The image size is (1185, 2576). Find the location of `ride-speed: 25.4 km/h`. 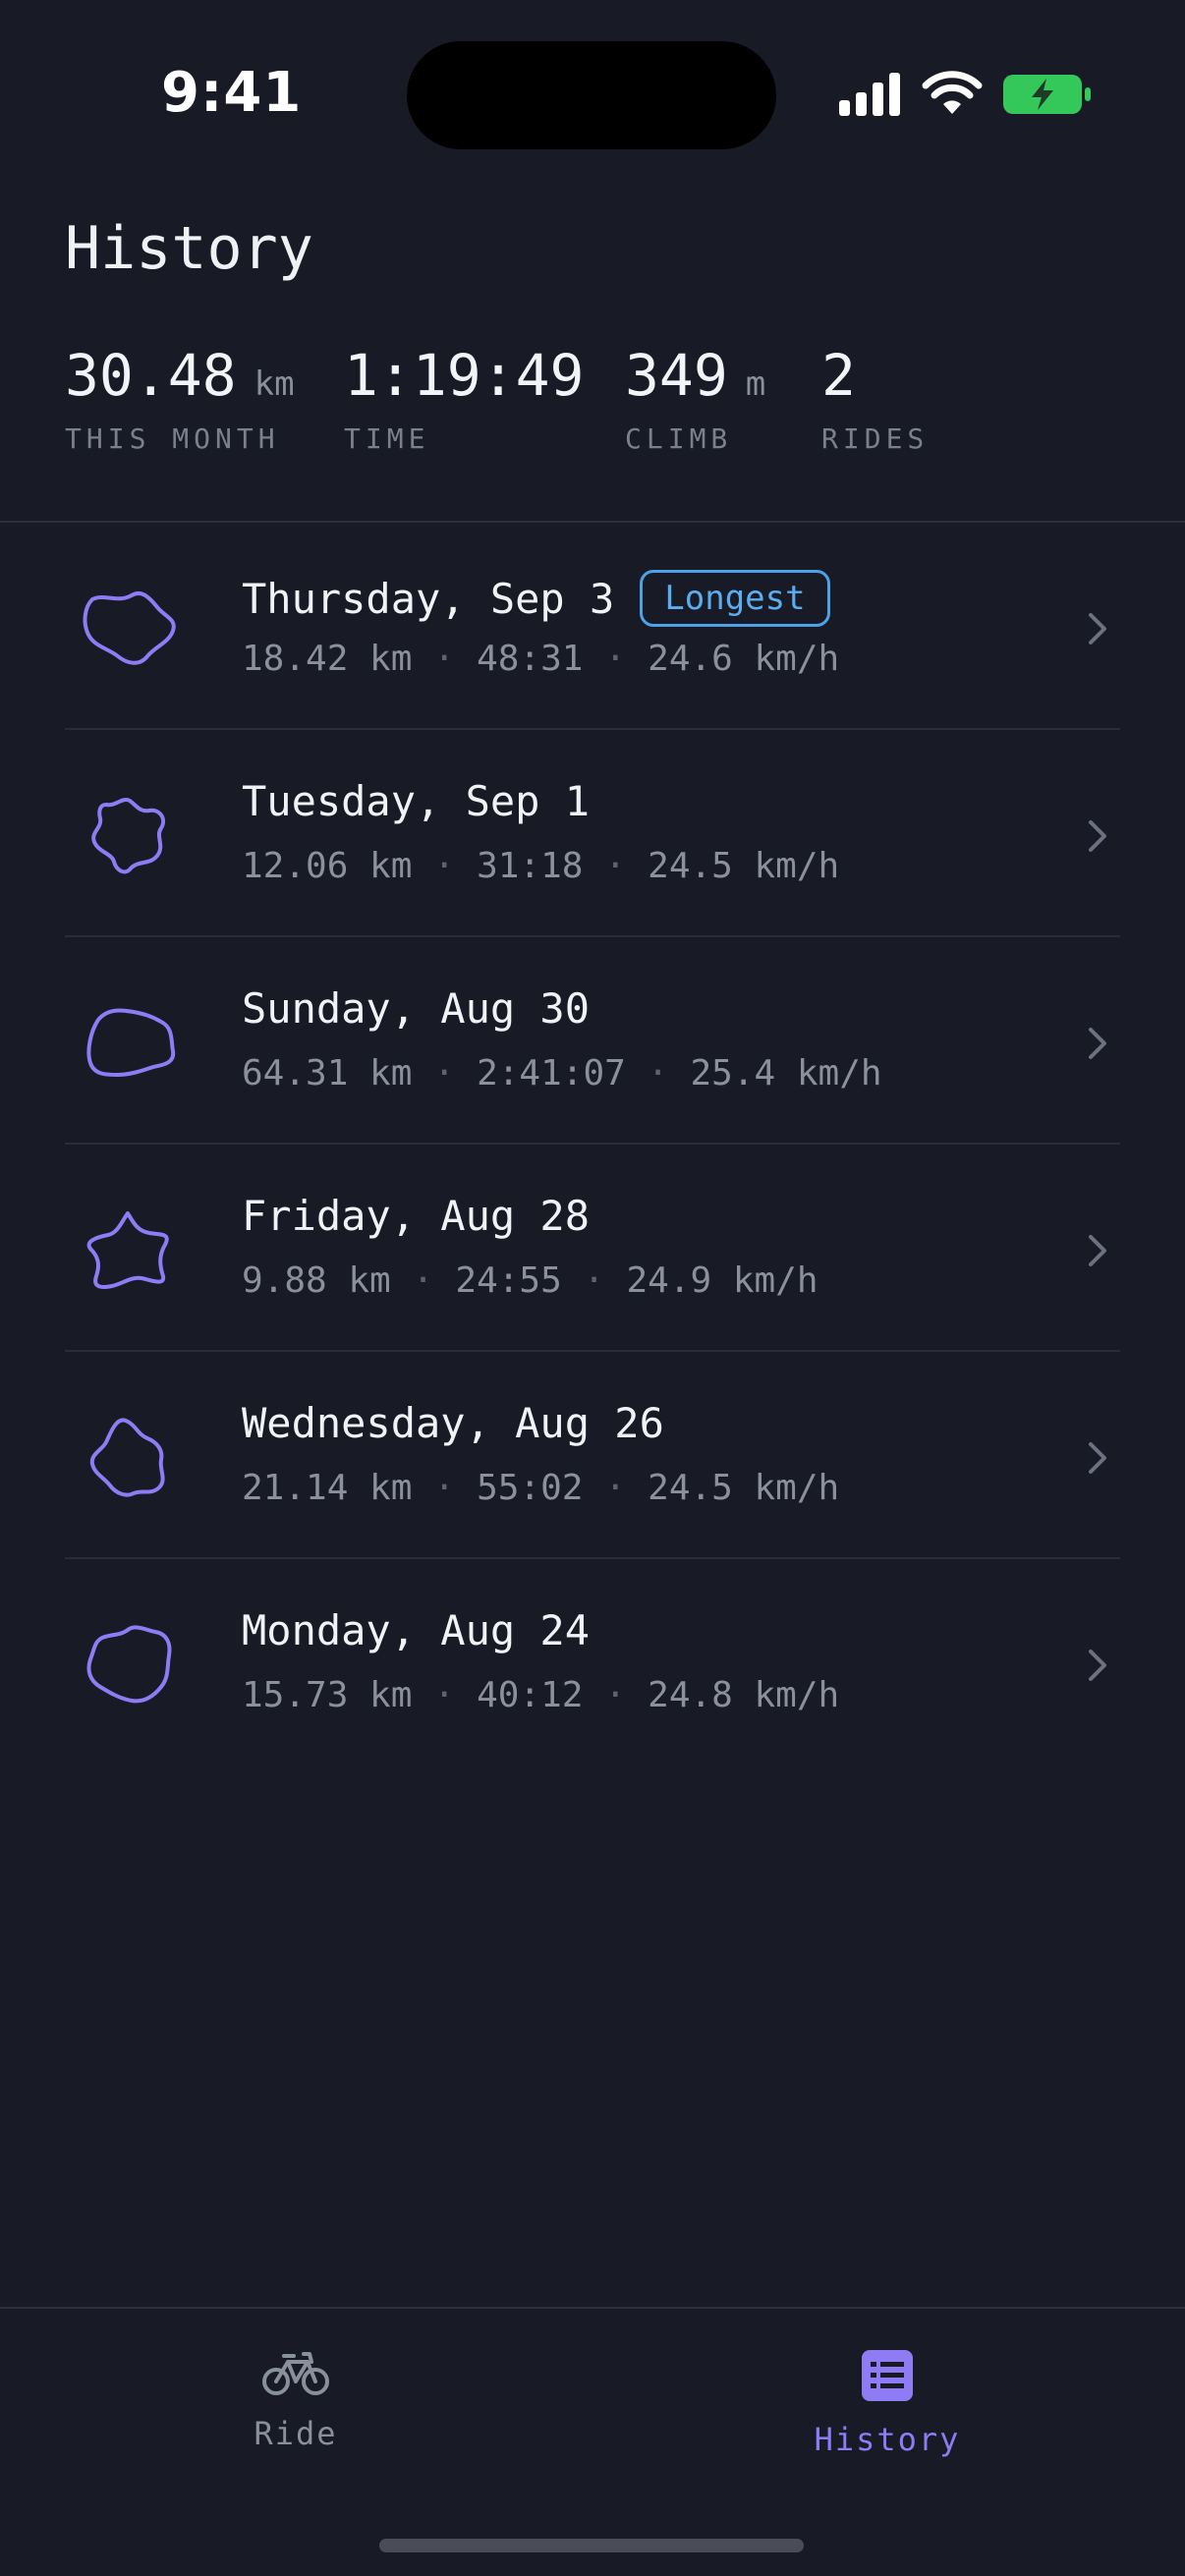

ride-speed: 25.4 km/h is located at coordinates (786, 1073).